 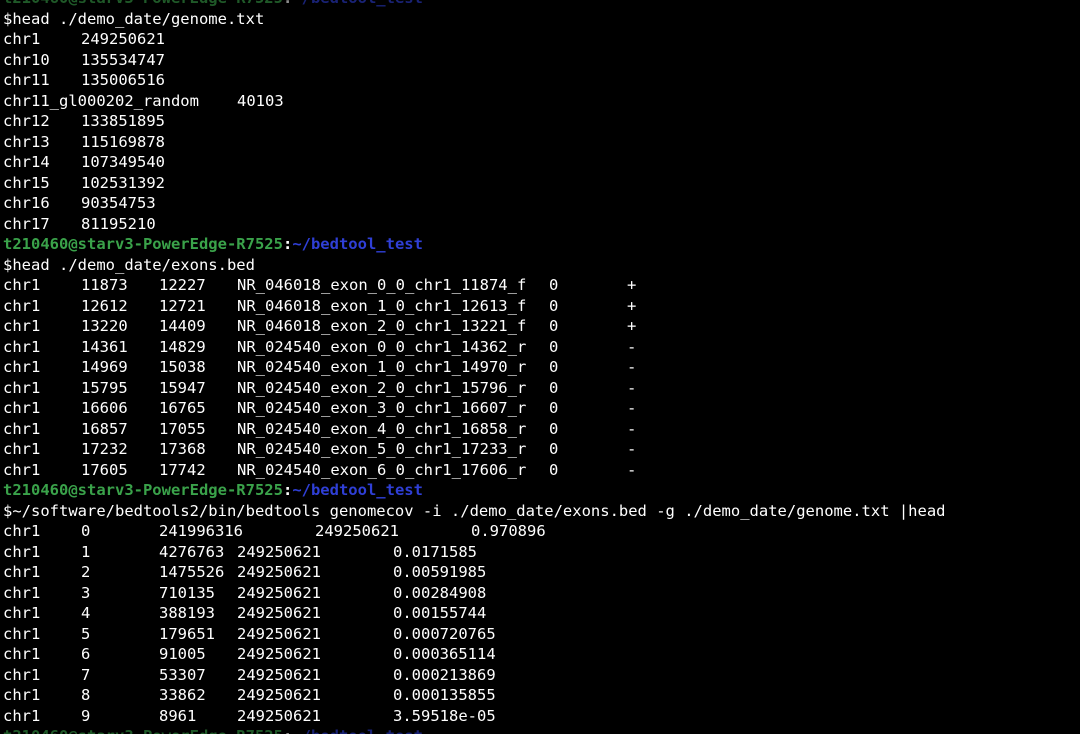 I want to click on exons-cell: NR_046018_exon_0_0_chr1_11874_f, so click(x=382, y=285).